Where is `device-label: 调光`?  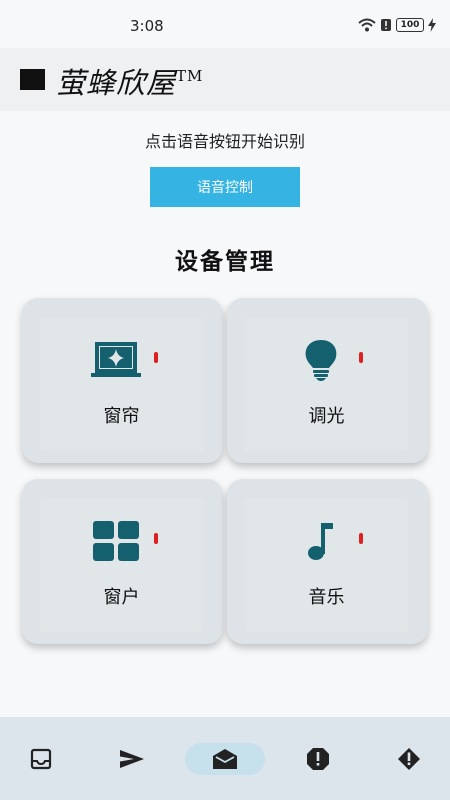 device-label: 调光 is located at coordinates (326, 416).